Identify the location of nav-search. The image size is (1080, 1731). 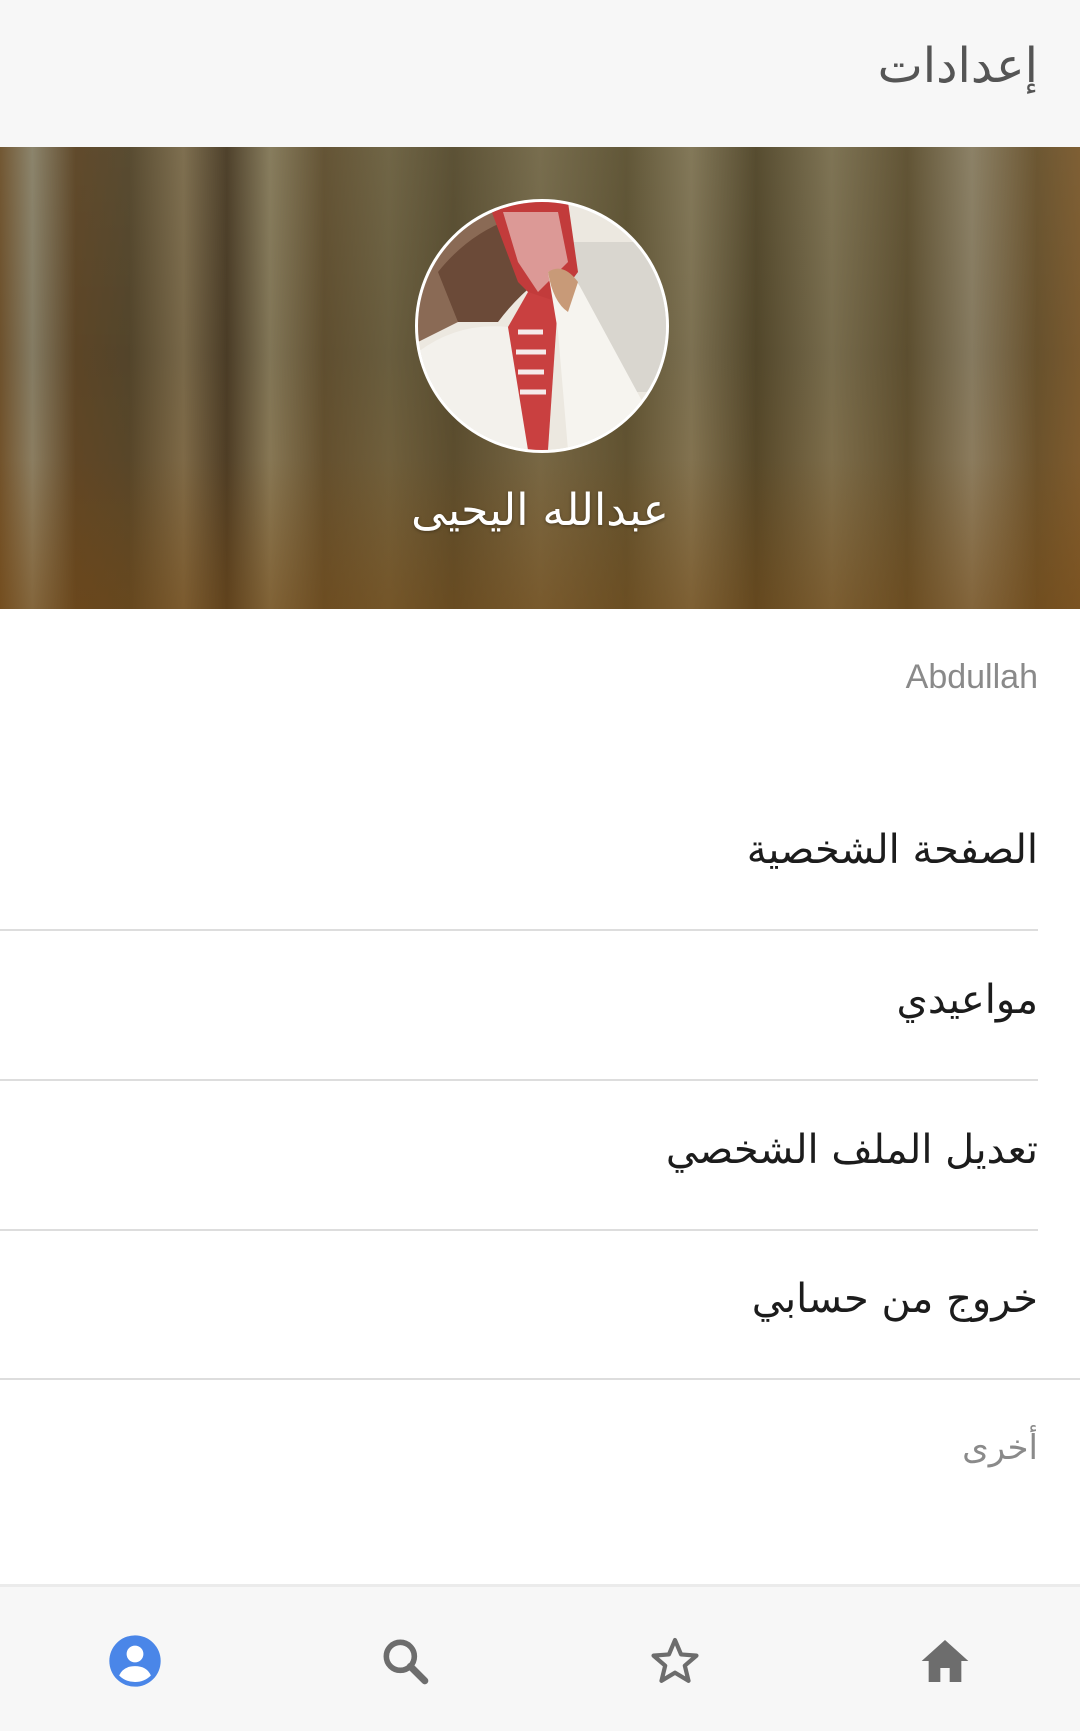
(405, 1659).